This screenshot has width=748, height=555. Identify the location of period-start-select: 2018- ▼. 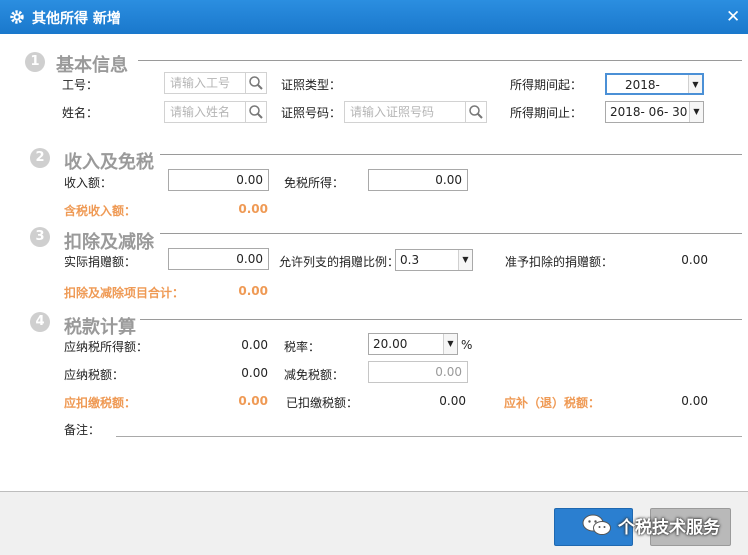
(654, 84).